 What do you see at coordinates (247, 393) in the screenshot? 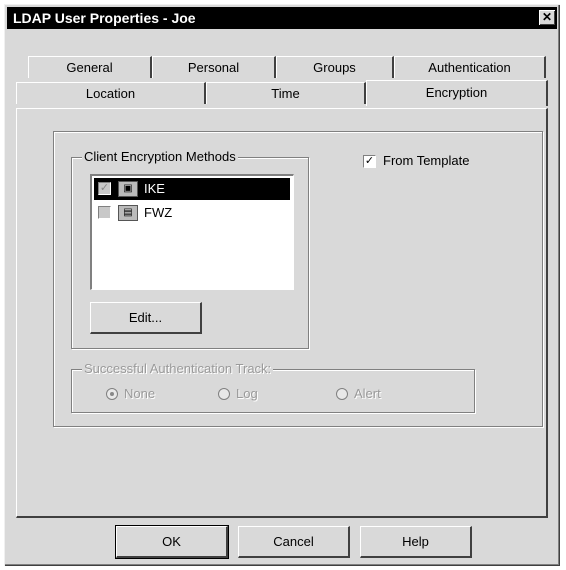
I see `track-log-label: Log` at bounding box center [247, 393].